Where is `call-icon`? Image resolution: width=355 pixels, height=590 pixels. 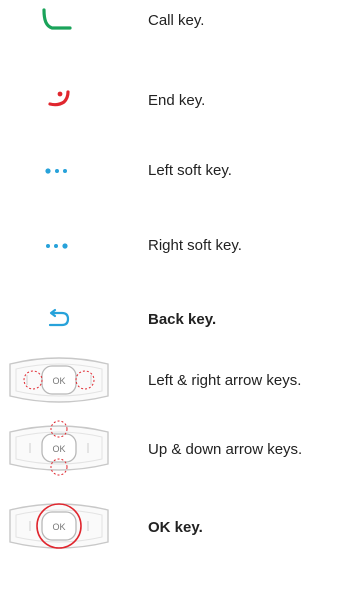
call-icon is located at coordinates (57, 19).